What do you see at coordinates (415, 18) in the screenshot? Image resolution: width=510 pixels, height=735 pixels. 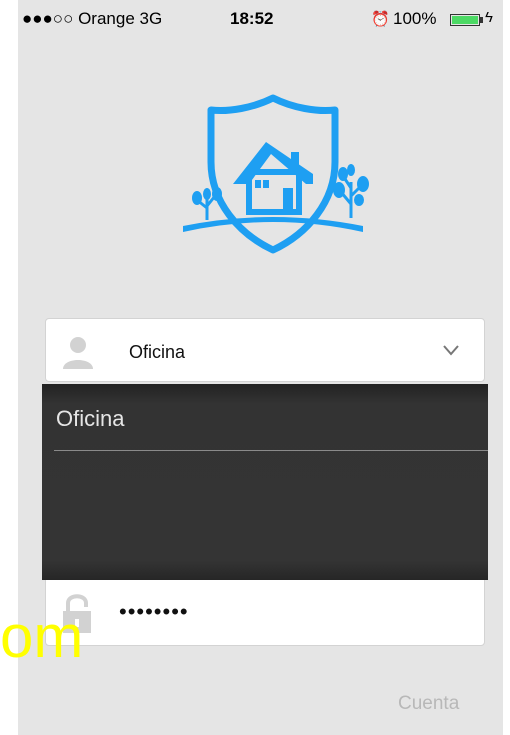 I see `battery-percent: 100%` at bounding box center [415, 18].